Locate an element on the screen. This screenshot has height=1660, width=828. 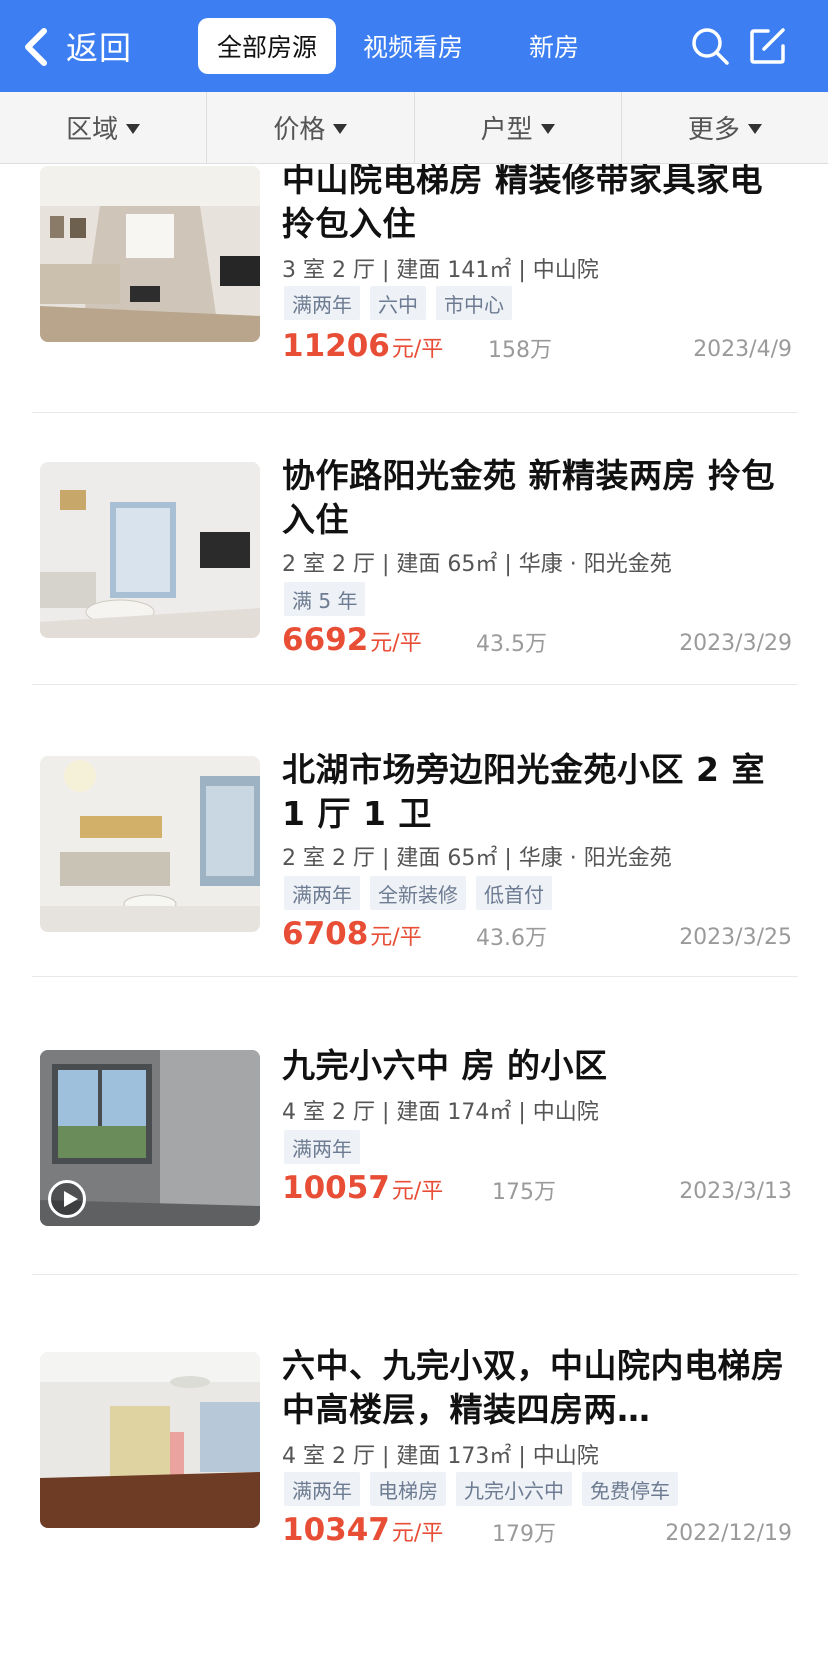
price-row: 6708元/平 43.6万 2023/3/25 is located at coordinates (537, 936).